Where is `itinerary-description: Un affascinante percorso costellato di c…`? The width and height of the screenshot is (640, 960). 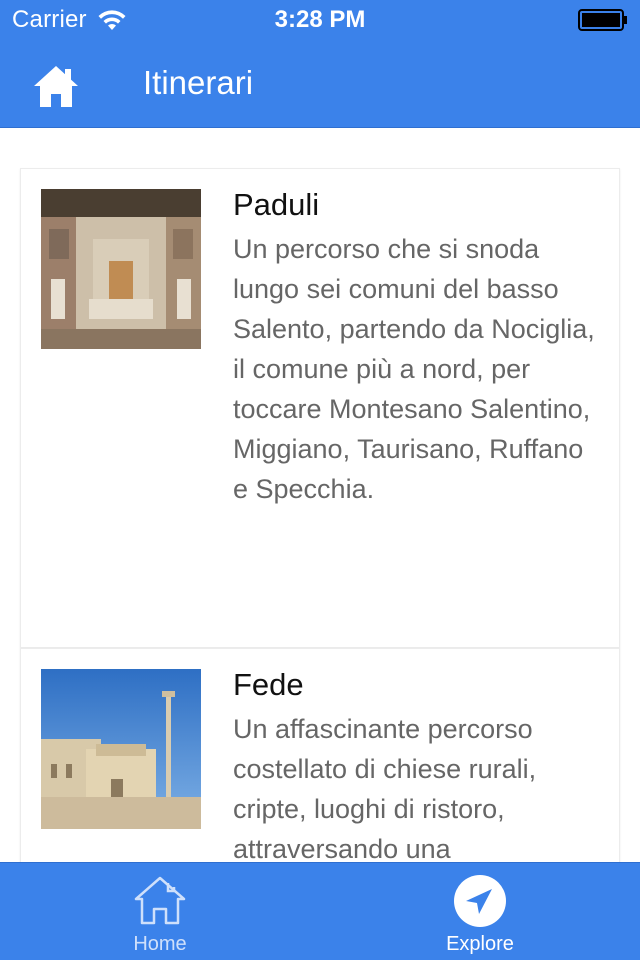
itinerary-description: Un affascinante percorso costellato di c… is located at coordinates (385, 788).